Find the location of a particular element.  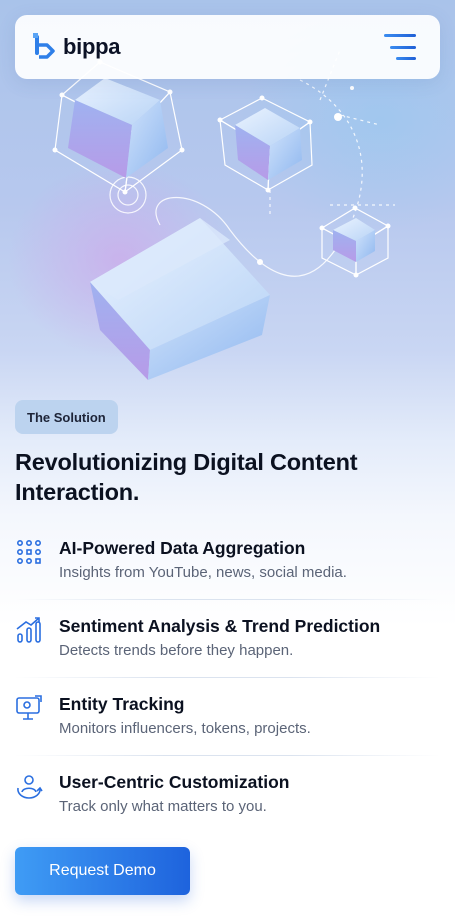

section-badge: The Solution is located at coordinates (66, 417).